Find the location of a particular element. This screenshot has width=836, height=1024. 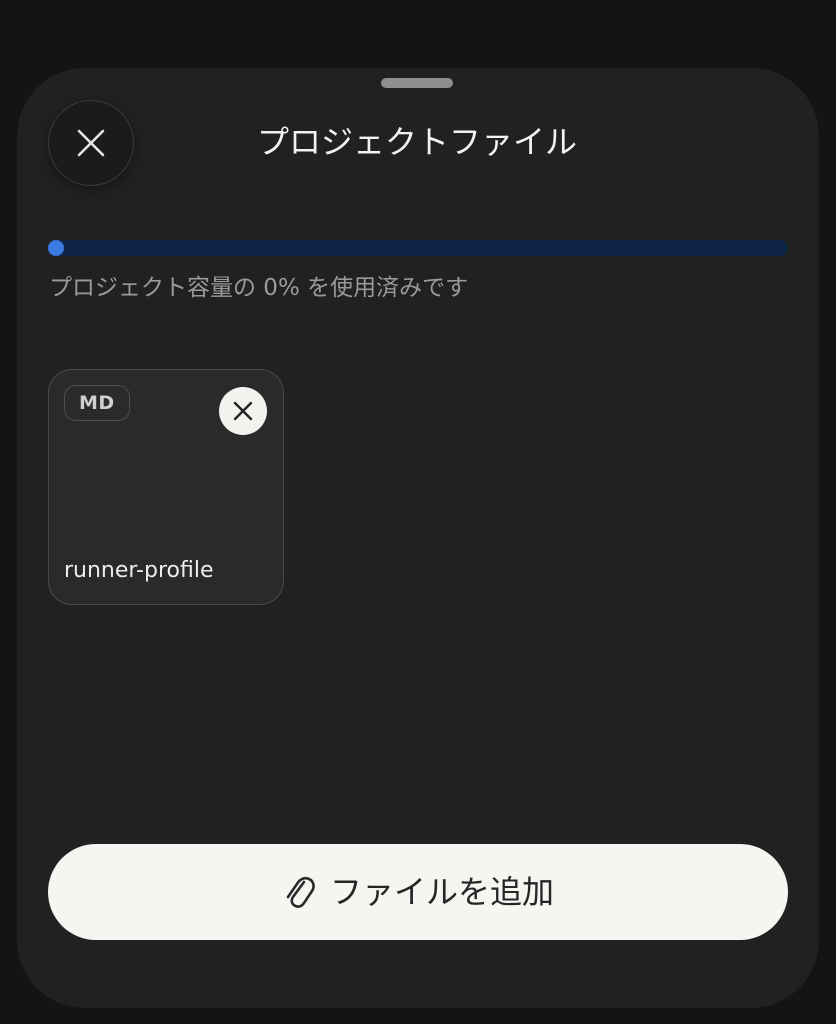

storage-progress-bar is located at coordinates (418, 248).